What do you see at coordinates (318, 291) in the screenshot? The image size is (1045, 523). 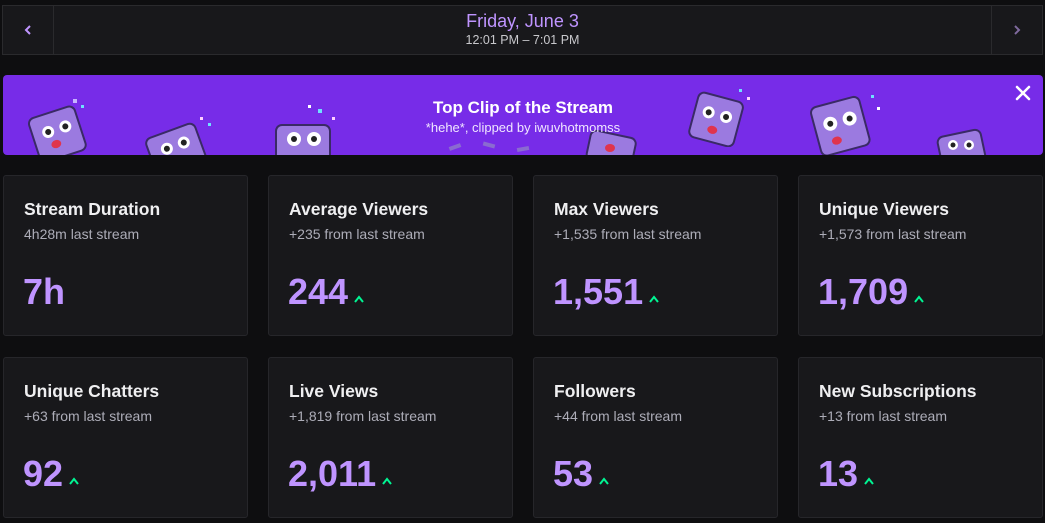 I see `stat-value: 244` at bounding box center [318, 291].